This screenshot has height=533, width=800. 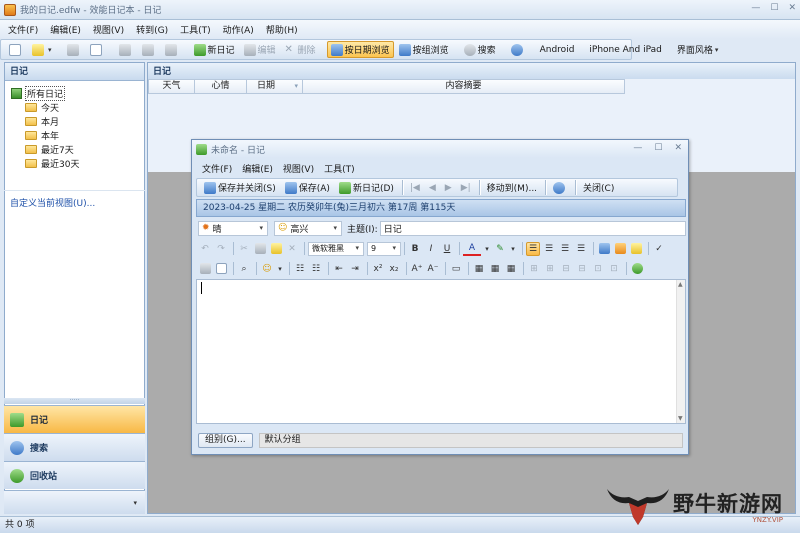 I want to click on insert-link-icon, so click(x=637, y=269).